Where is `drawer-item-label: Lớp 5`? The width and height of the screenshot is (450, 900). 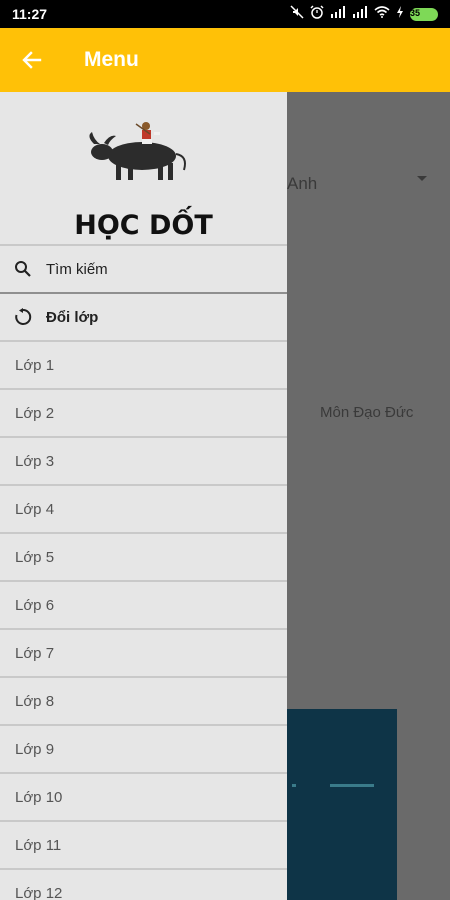
drawer-item-label: Lớp 5 is located at coordinates (35, 557).